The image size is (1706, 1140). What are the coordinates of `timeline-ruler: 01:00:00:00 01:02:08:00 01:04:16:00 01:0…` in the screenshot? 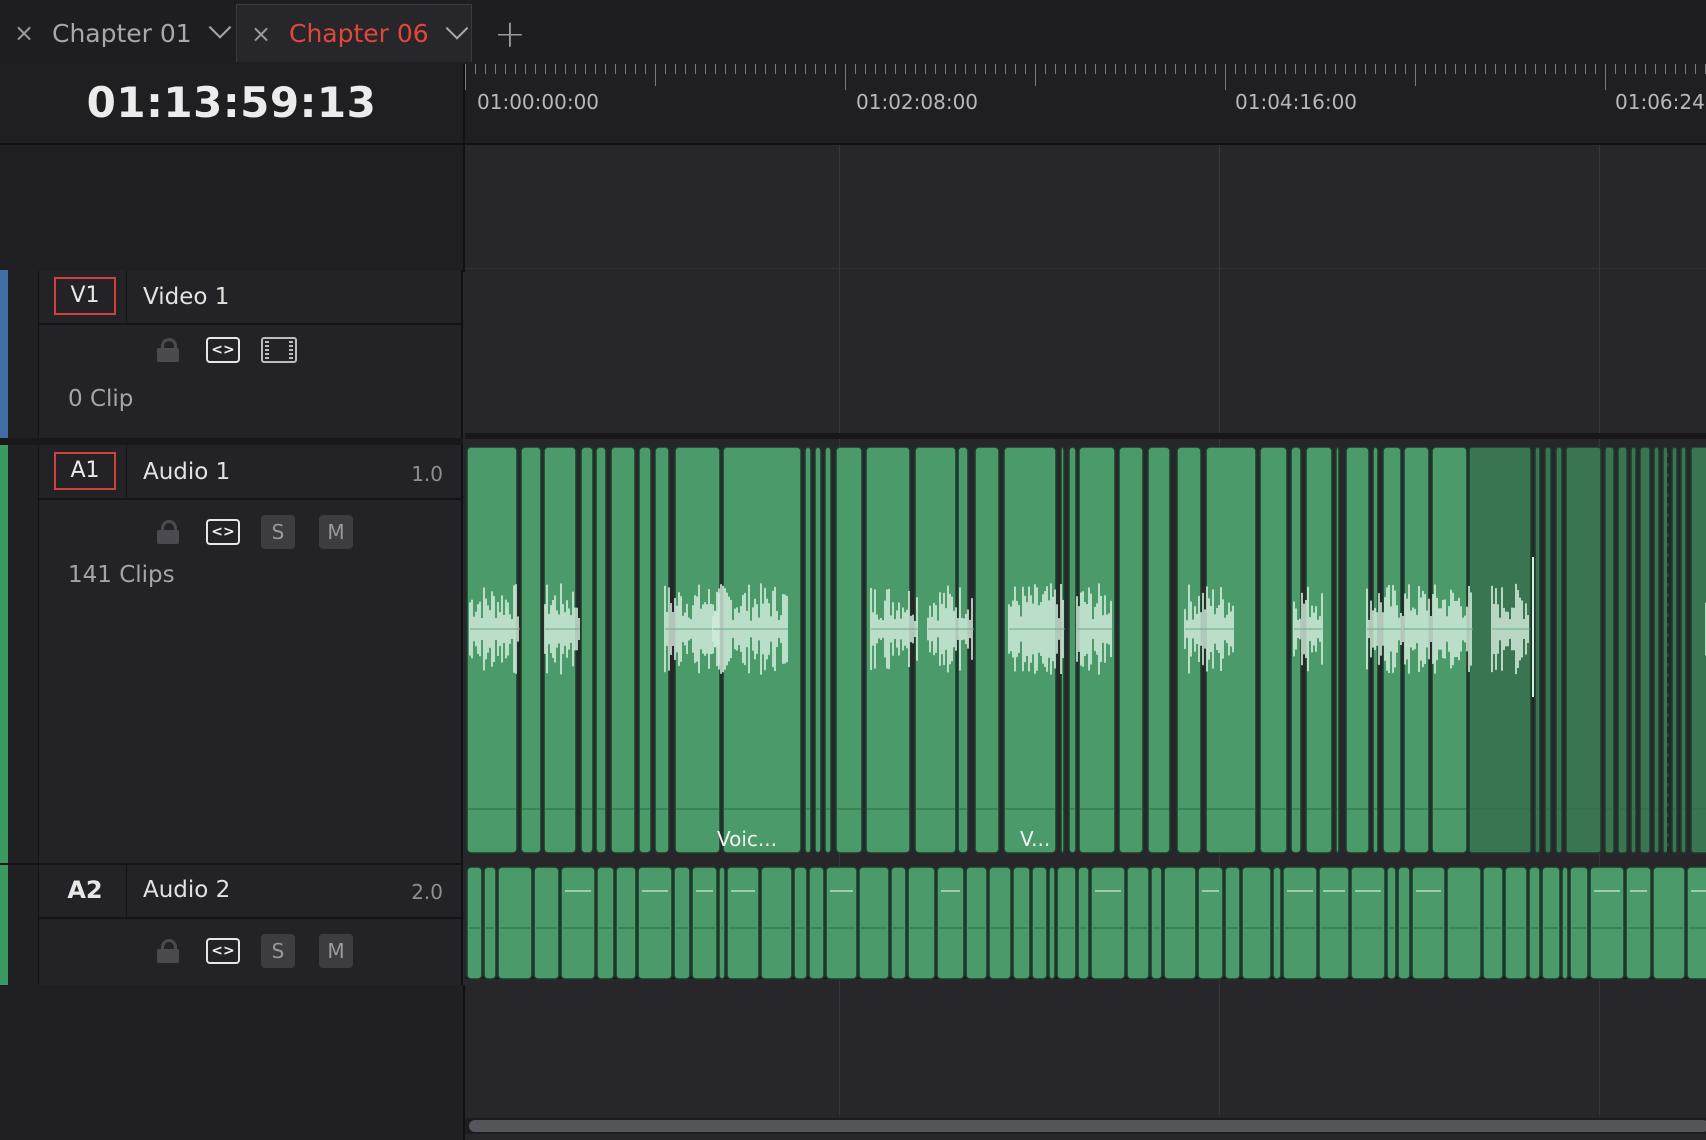 It's located at (1085, 104).